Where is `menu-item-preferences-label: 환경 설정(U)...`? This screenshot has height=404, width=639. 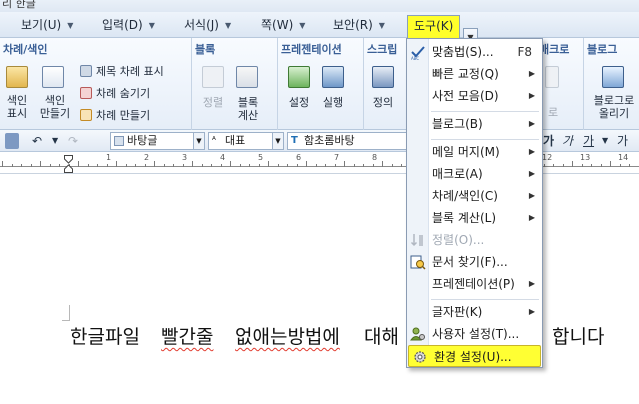
menu-item-preferences-label: 환경 설정(U)... is located at coordinates (473, 357).